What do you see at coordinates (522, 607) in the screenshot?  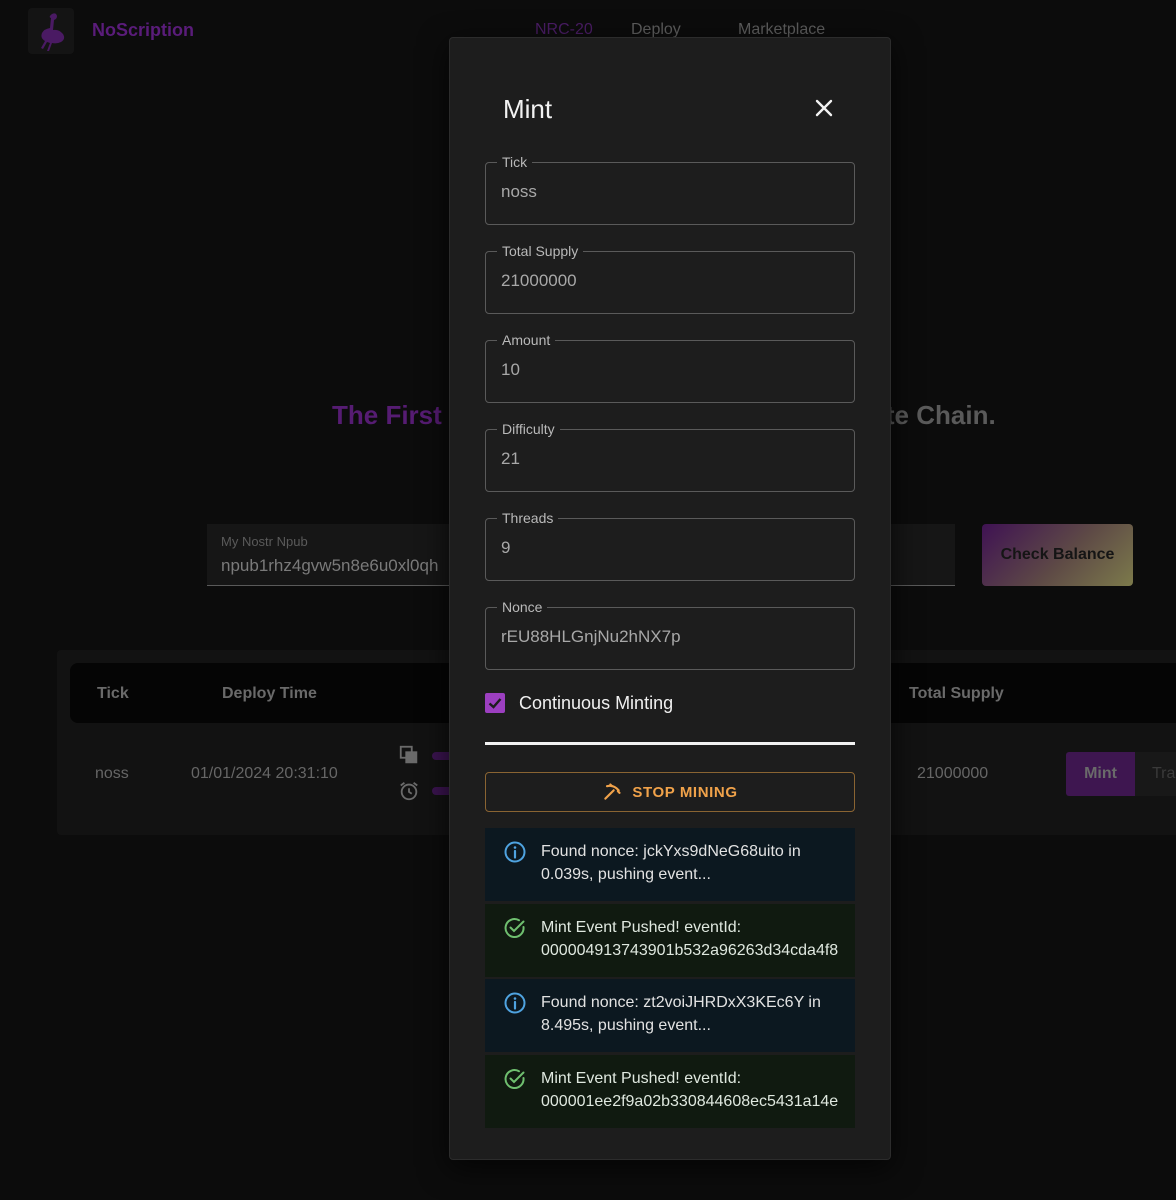 I see `nonce-label: Nonce` at bounding box center [522, 607].